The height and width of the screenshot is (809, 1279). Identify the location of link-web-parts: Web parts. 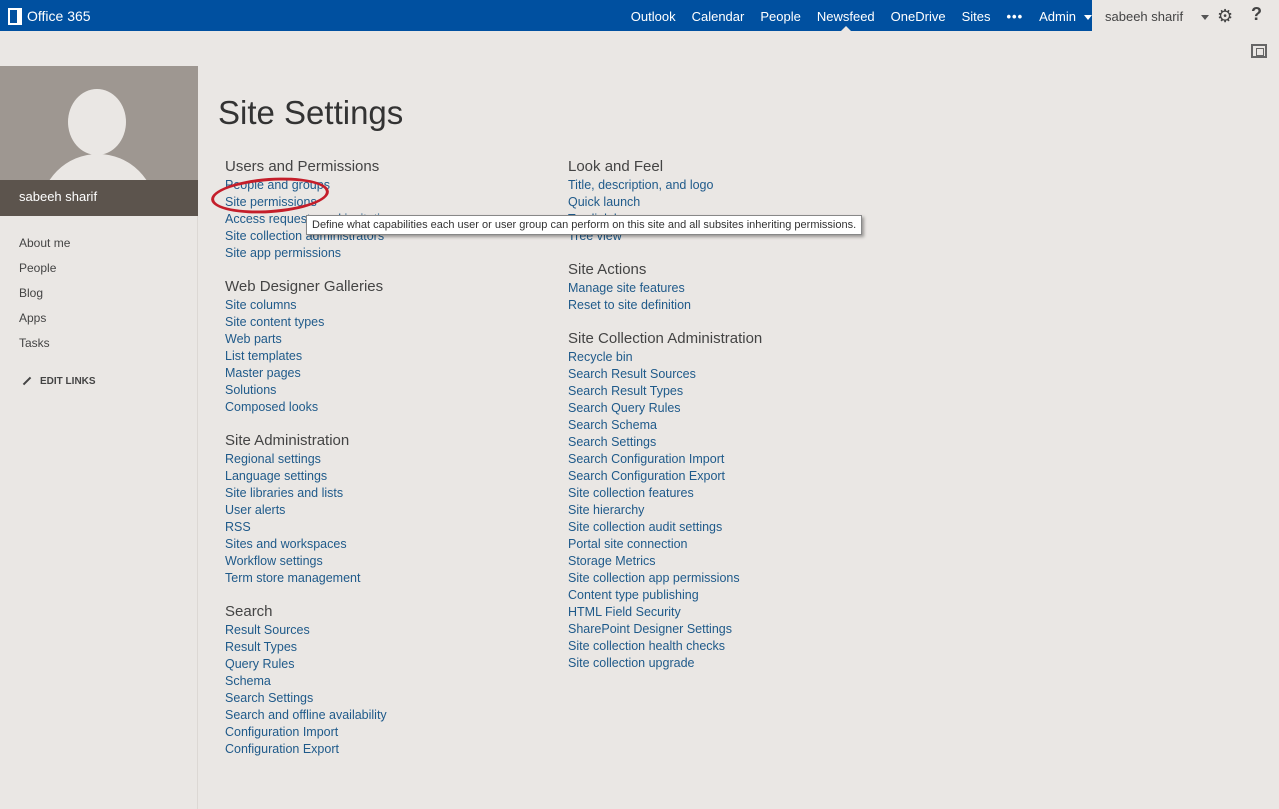
(390, 339).